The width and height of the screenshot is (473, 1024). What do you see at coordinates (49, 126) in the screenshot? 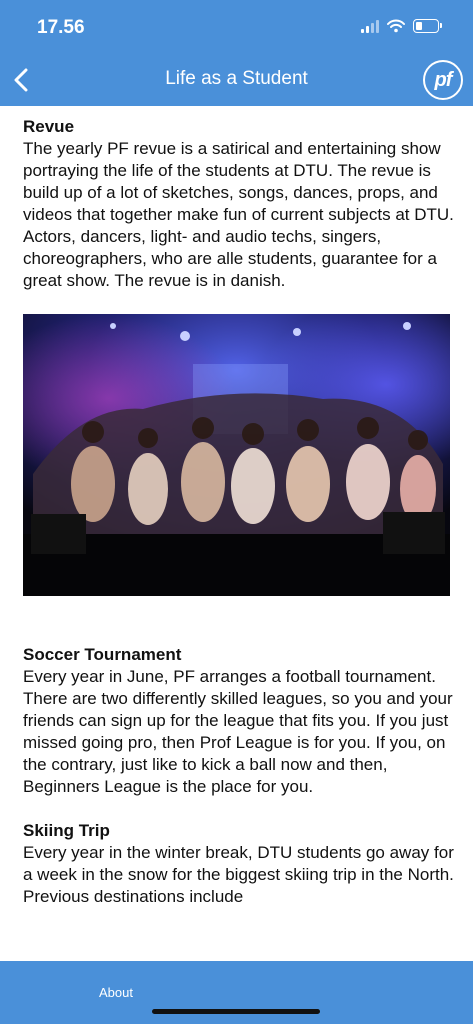
I see `section-title: Revue` at bounding box center [49, 126].